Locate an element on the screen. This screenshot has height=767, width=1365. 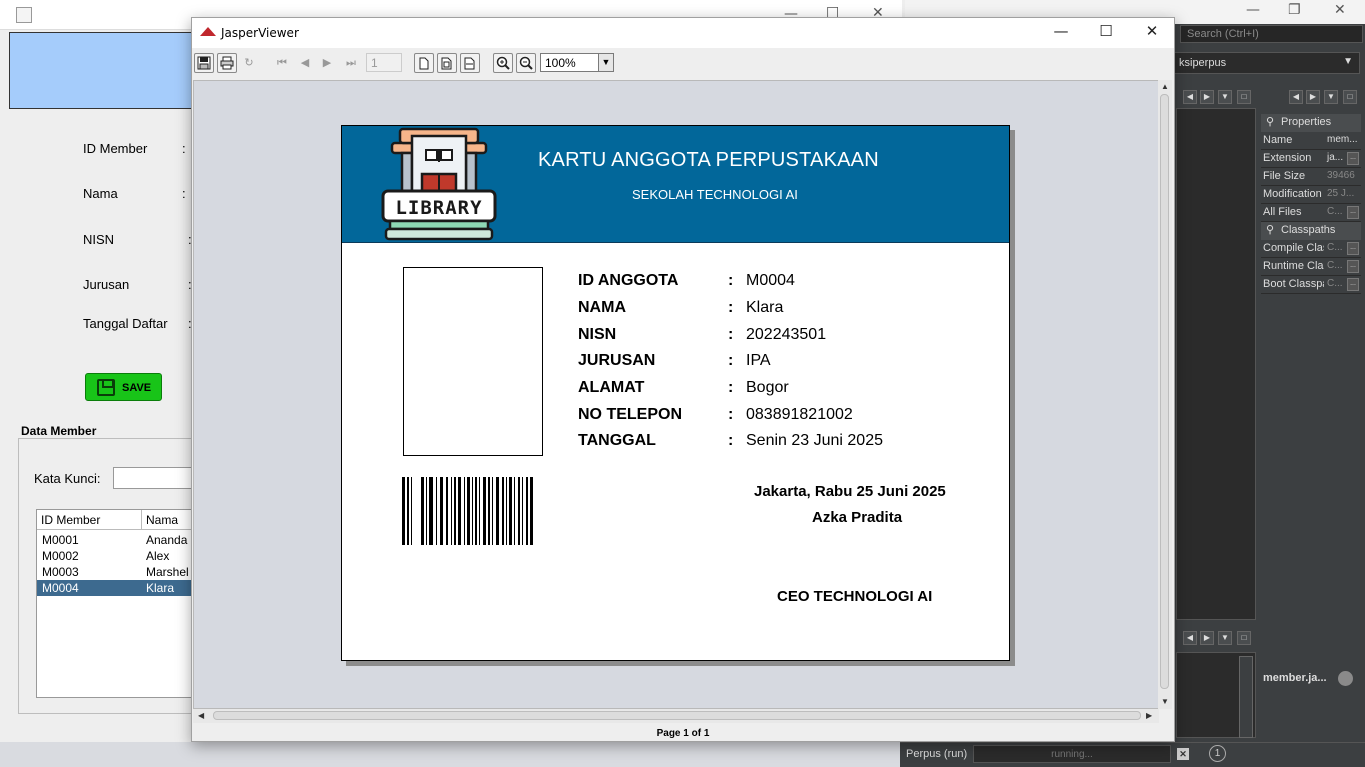
scroll-up-icon: ▲ is located at coordinates (1165, 86).